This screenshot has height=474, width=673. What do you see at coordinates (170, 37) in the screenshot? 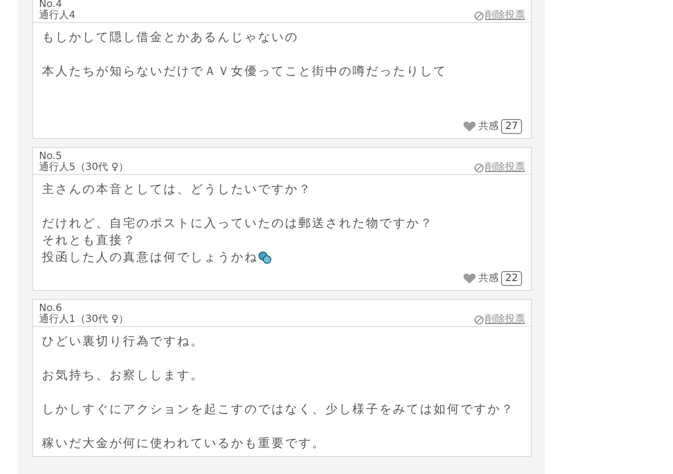
I see `post-text: もしかして隠し借金とかあるんじゃないの` at bounding box center [170, 37].